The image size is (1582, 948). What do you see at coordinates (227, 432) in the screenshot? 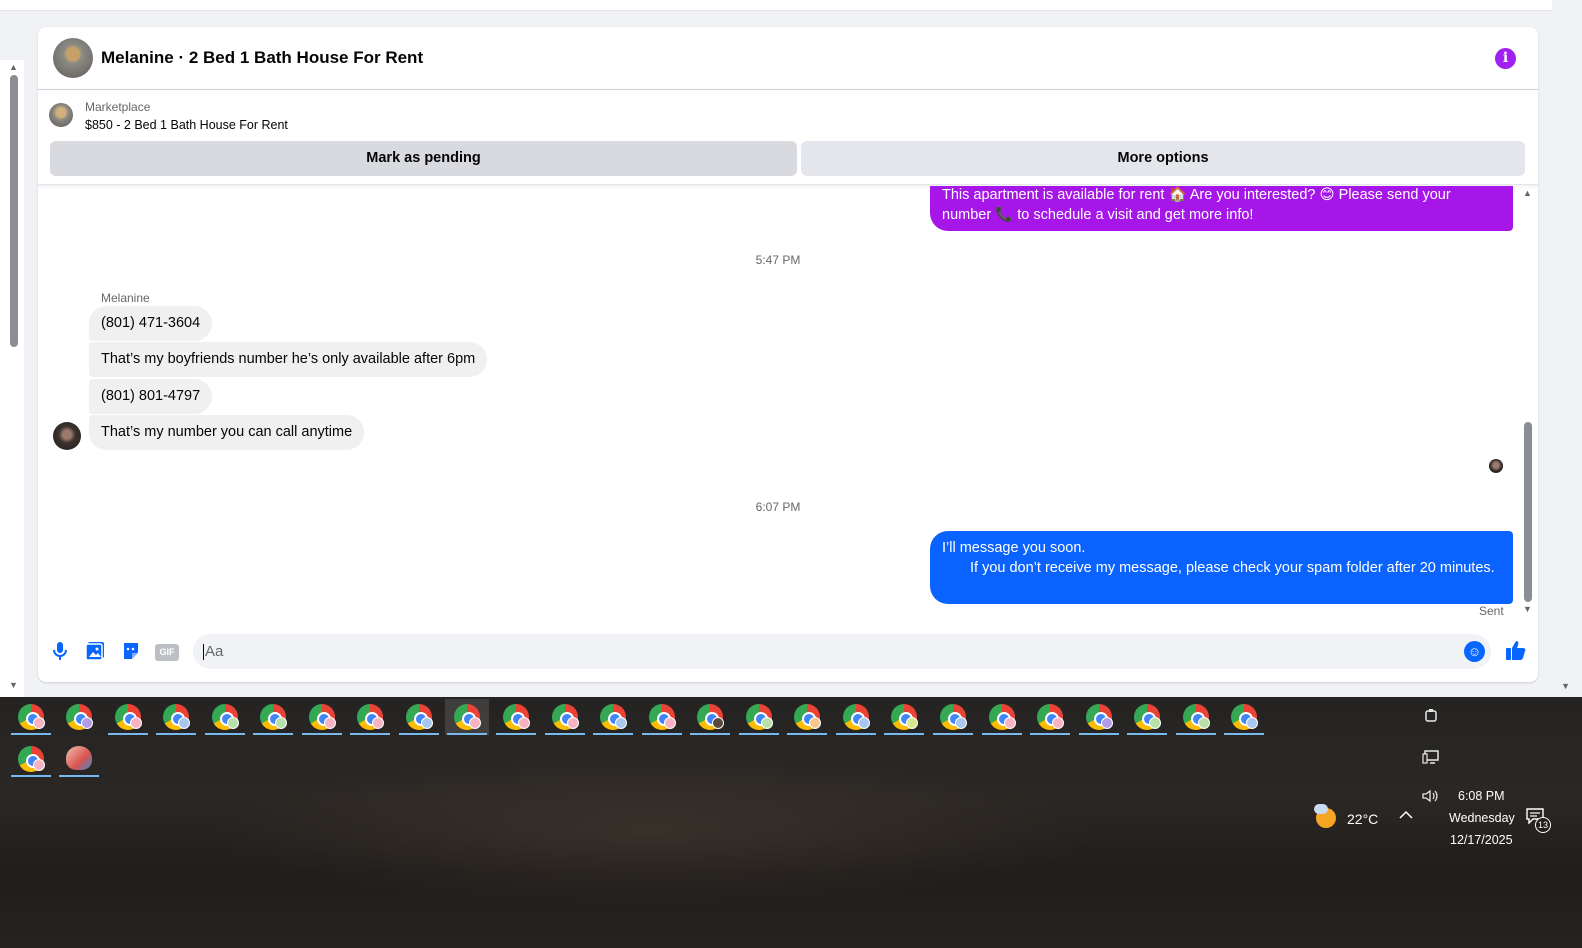
I see `incoming-message: That’s my number you can call anytime` at bounding box center [227, 432].